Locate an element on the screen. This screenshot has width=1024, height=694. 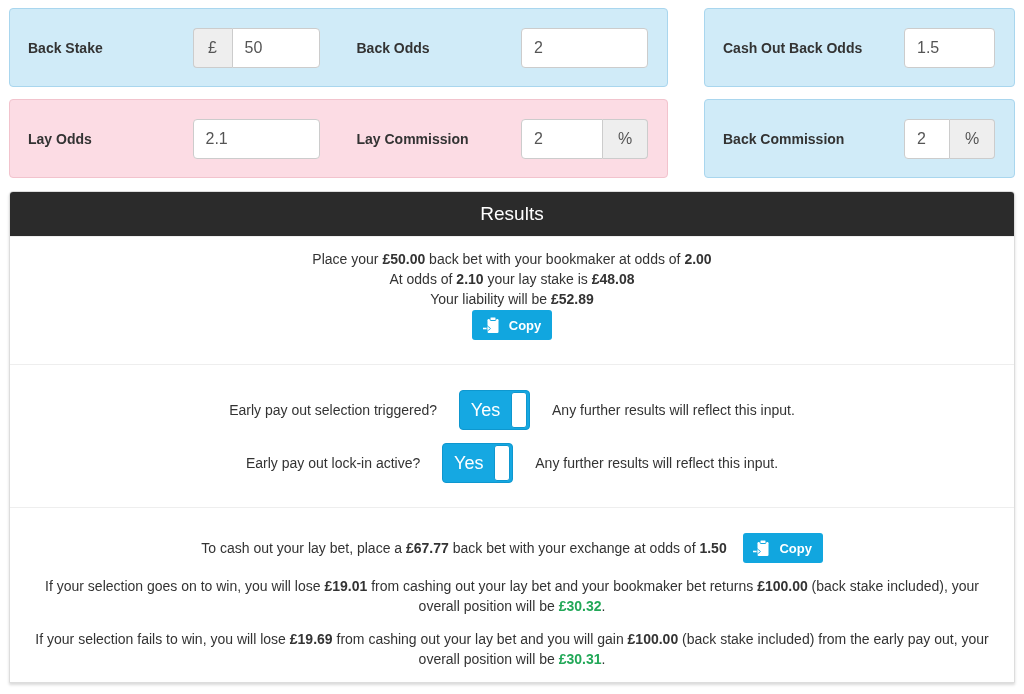
number-input: 50 is located at coordinates (275, 47).